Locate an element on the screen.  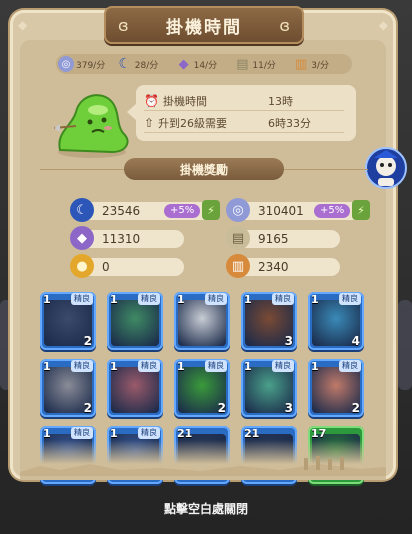
row-divider is located at coordinates (244, 110).